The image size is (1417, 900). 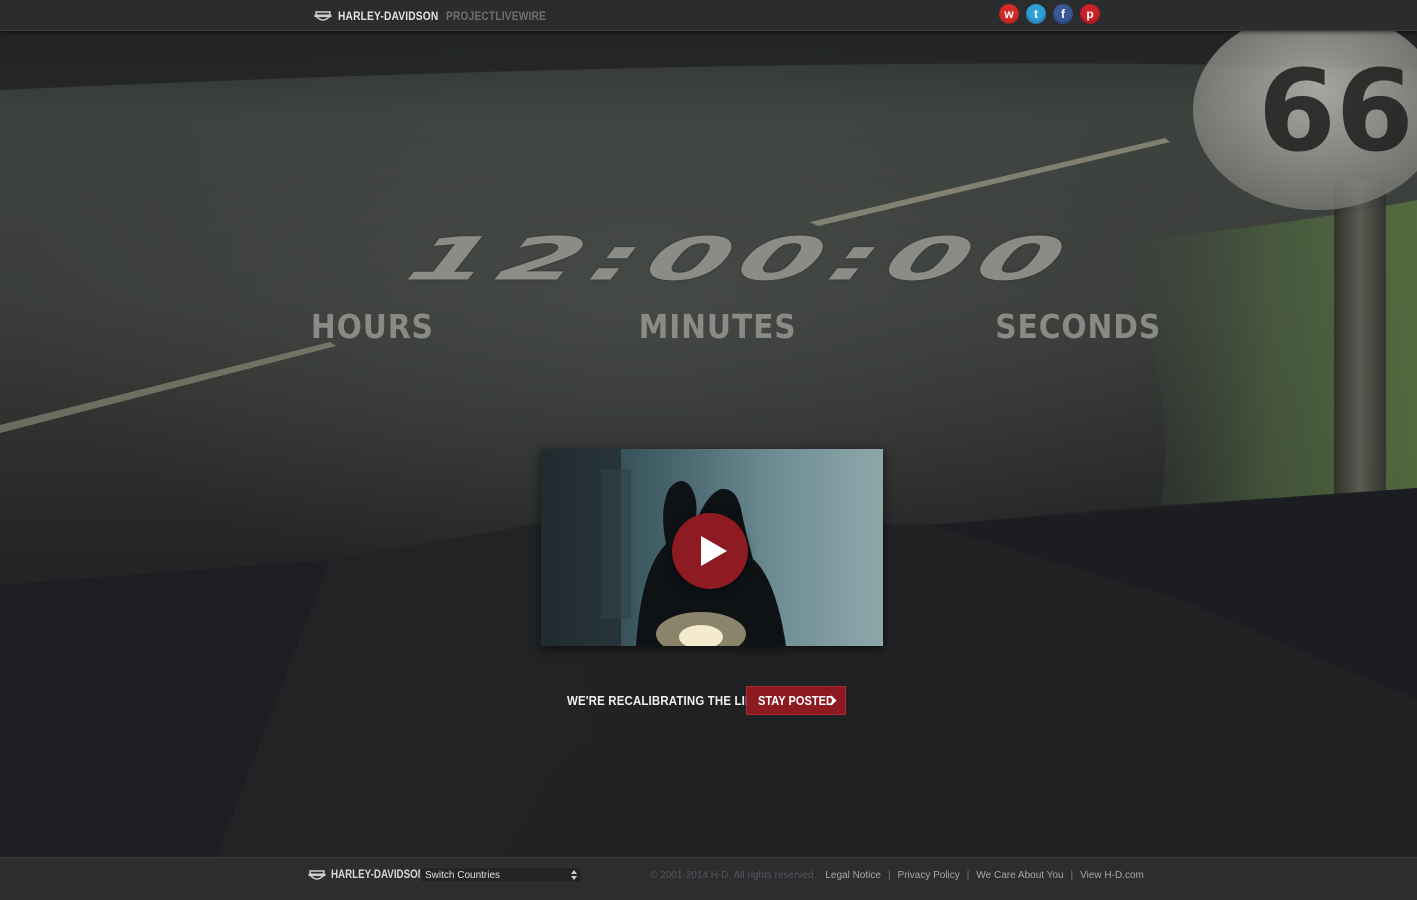 What do you see at coordinates (463, 875) in the screenshot?
I see `country-select-label: Switch Countries` at bounding box center [463, 875].